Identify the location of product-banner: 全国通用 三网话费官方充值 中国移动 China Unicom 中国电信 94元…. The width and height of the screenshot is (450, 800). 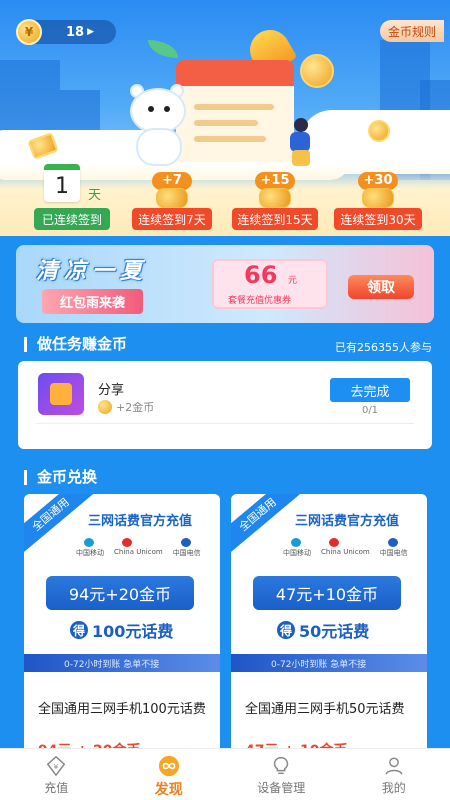
(122, 583).